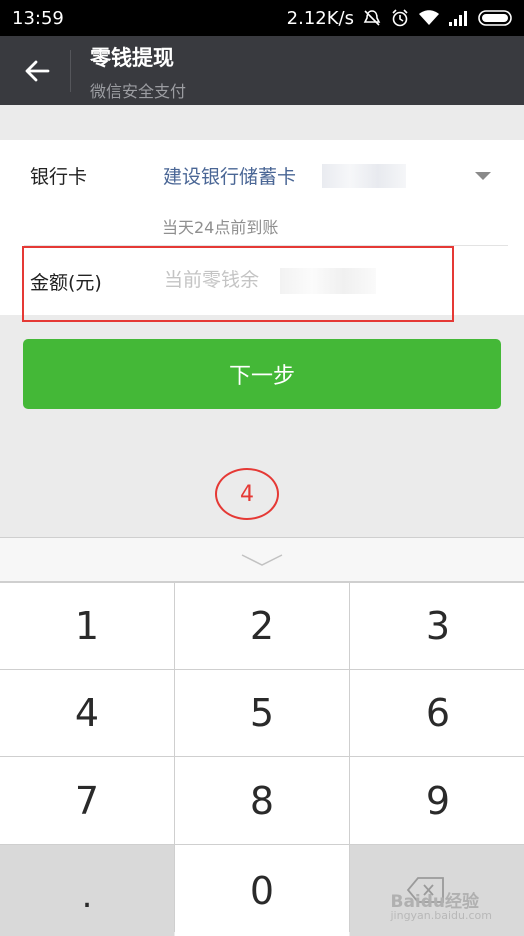 The width and height of the screenshot is (524, 936). Describe the element at coordinates (262, 713) in the screenshot. I see `key-5: 5` at that location.